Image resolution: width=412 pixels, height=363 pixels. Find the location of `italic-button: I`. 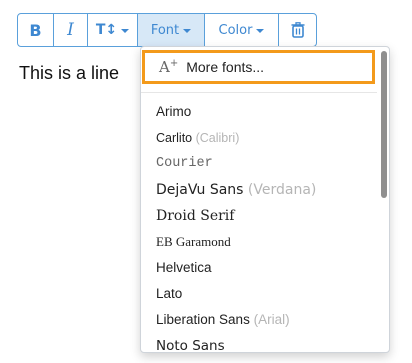

italic-button: I is located at coordinates (71, 30).